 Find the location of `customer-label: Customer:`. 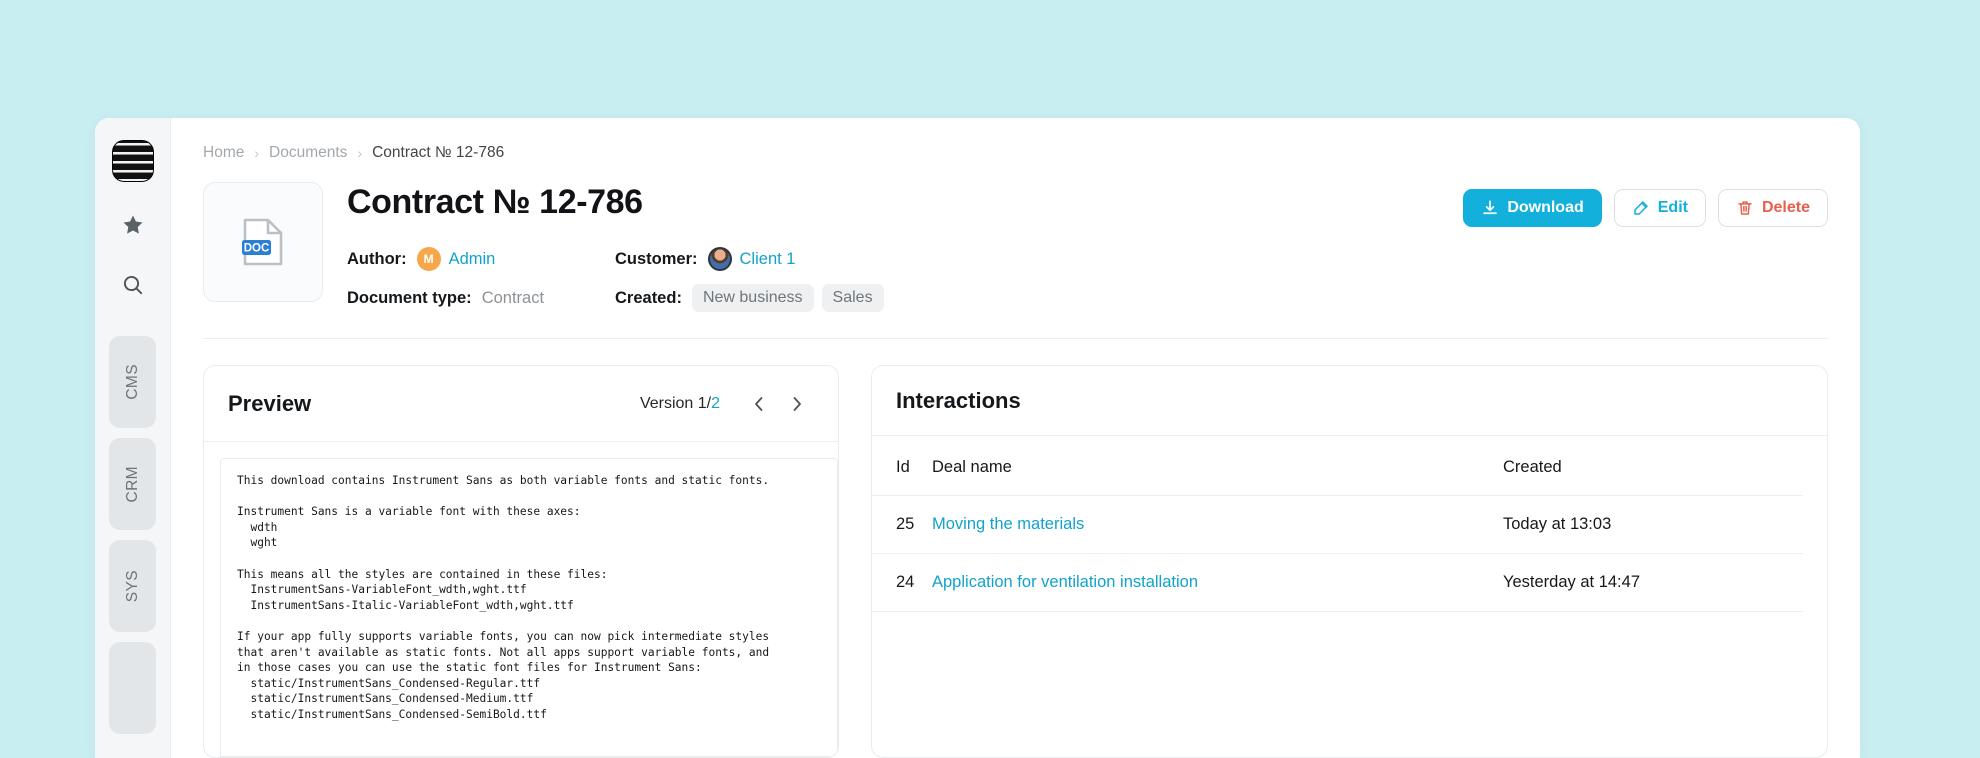

customer-label: Customer: is located at coordinates (656, 258).